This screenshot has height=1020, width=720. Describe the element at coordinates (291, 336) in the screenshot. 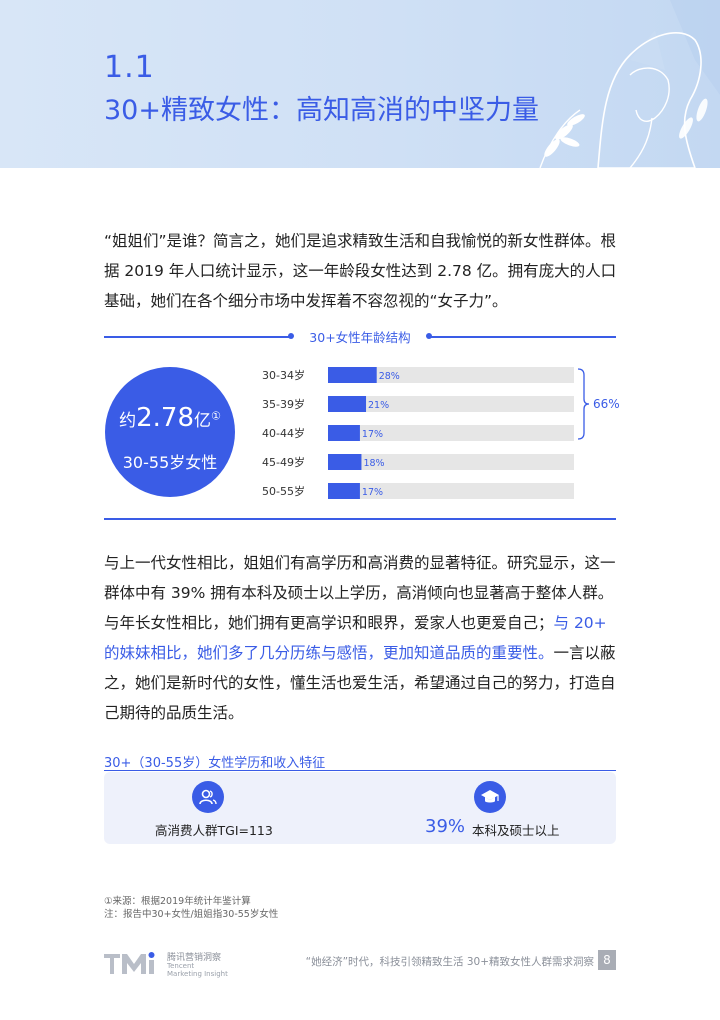

I see `chart-top-dot-left` at that location.